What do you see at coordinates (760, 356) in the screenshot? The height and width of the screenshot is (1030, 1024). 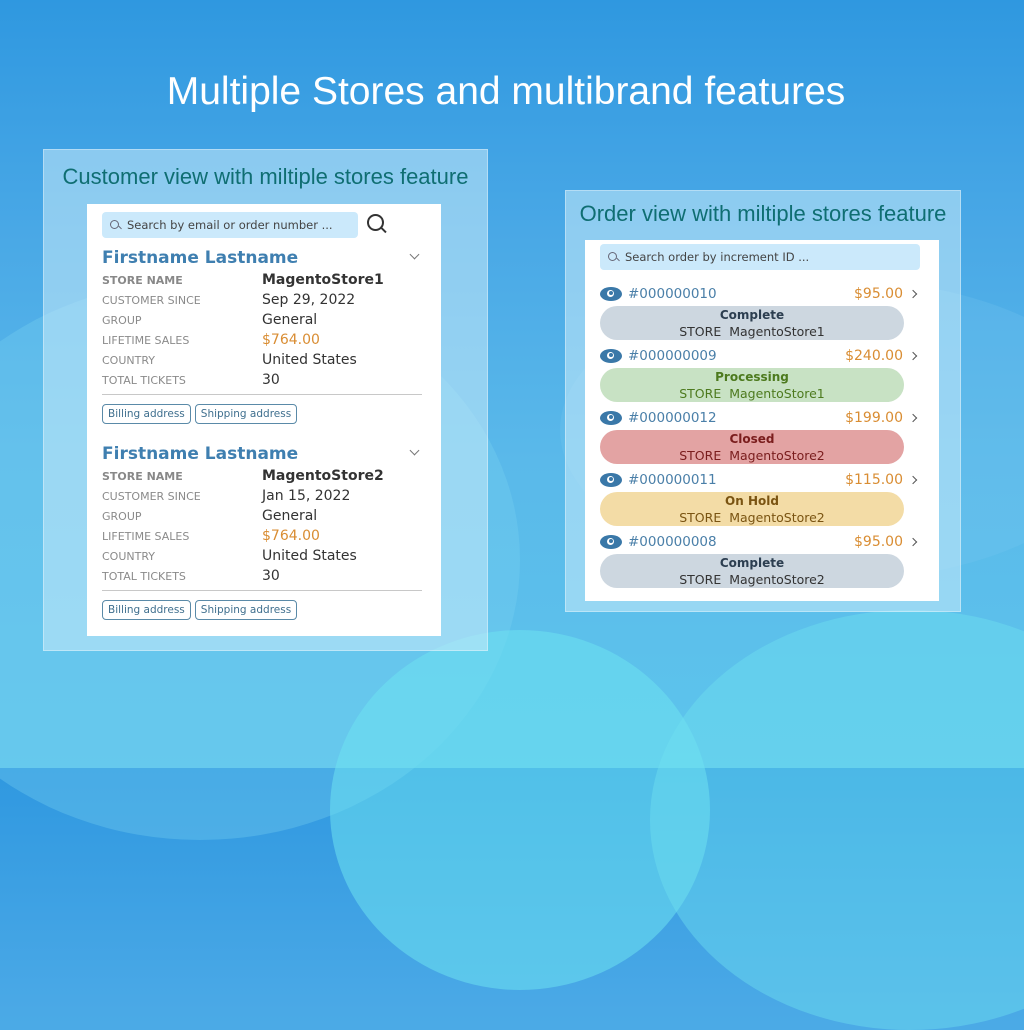 I see `order-header: #000000009 $240.00` at bounding box center [760, 356].